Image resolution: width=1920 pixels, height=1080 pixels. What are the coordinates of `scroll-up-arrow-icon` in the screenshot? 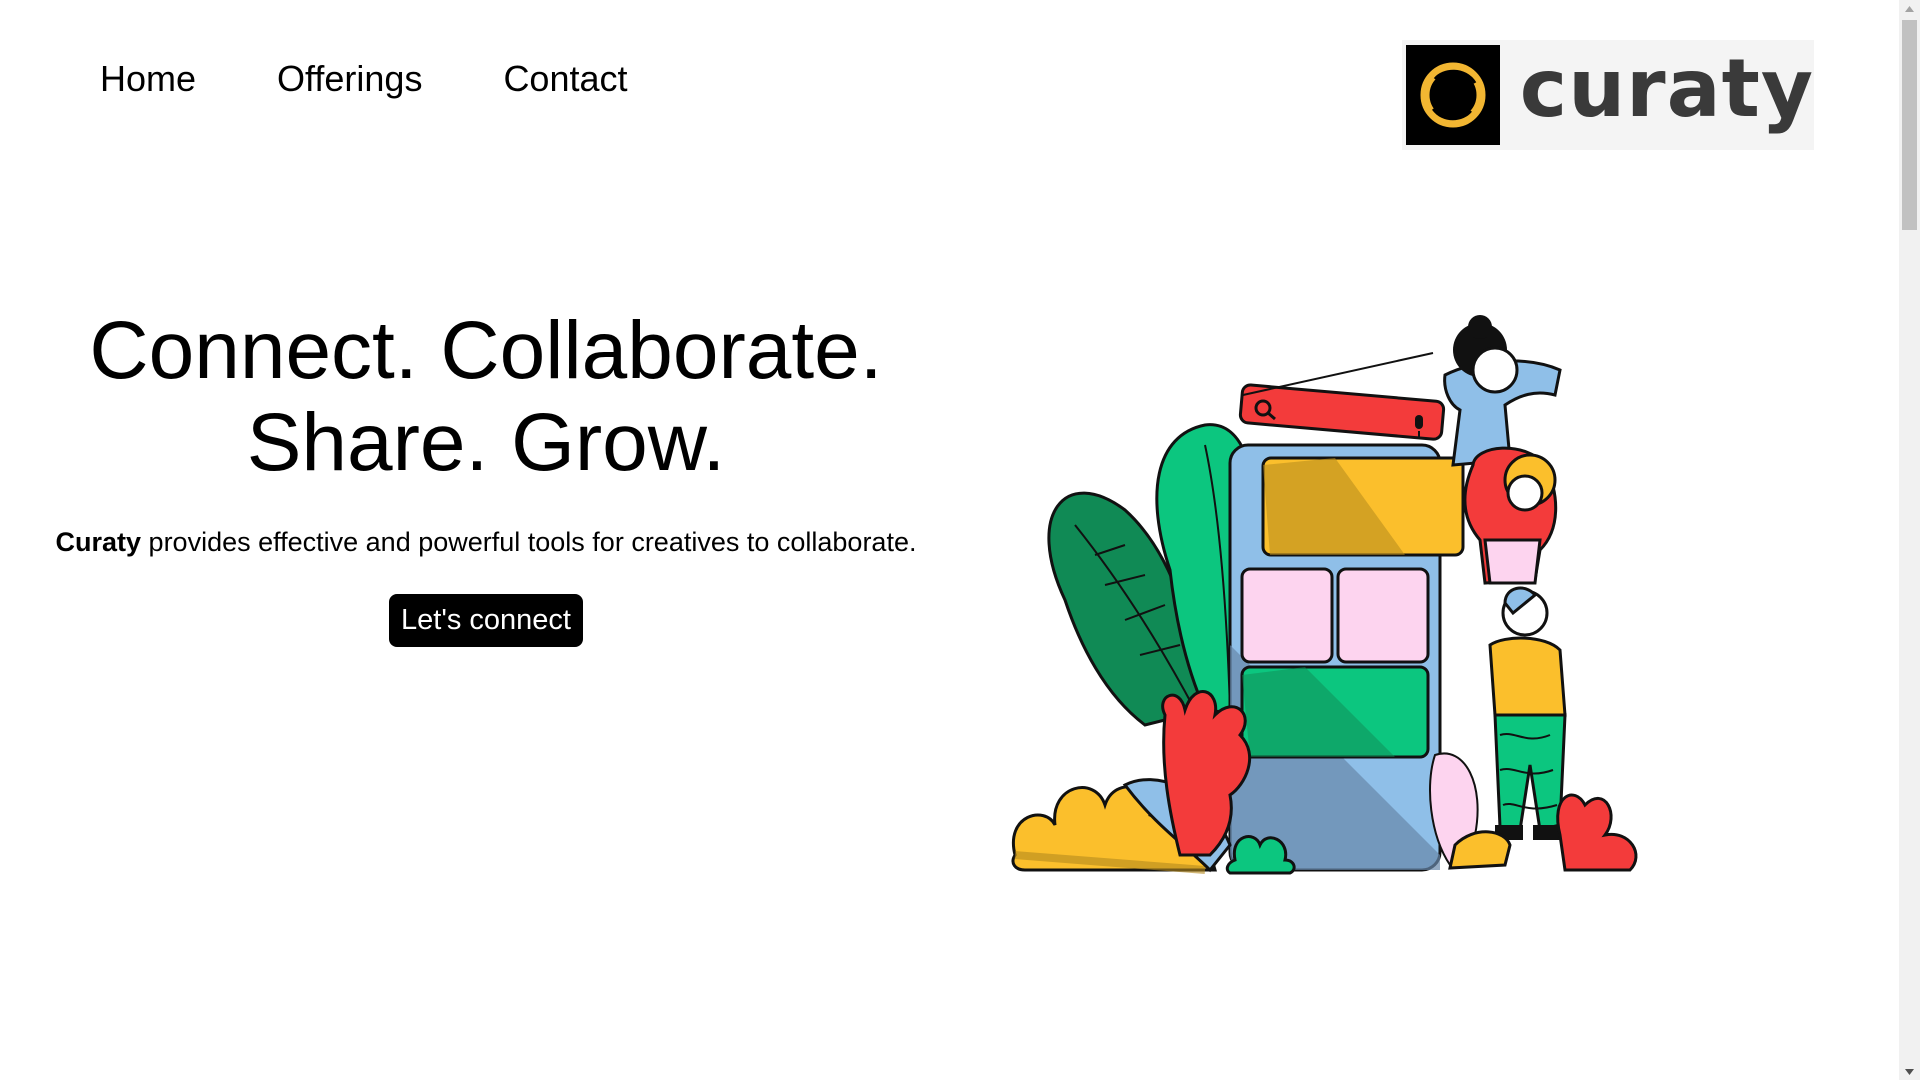 It's located at (1909, 8).